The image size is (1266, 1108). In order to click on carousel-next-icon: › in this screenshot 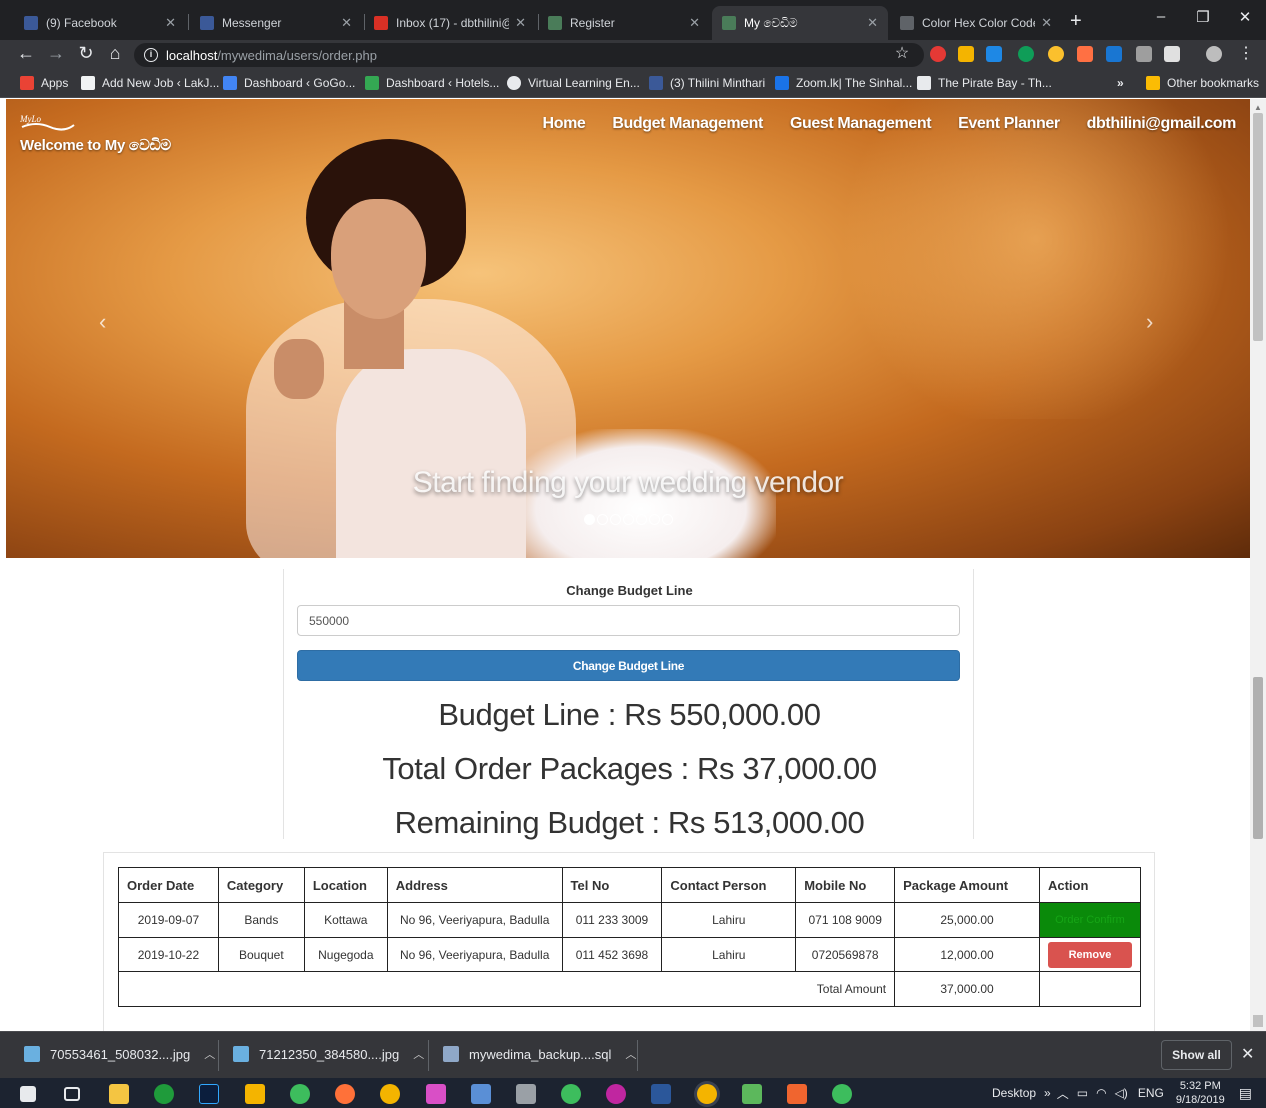, I will do `click(1149, 322)`.